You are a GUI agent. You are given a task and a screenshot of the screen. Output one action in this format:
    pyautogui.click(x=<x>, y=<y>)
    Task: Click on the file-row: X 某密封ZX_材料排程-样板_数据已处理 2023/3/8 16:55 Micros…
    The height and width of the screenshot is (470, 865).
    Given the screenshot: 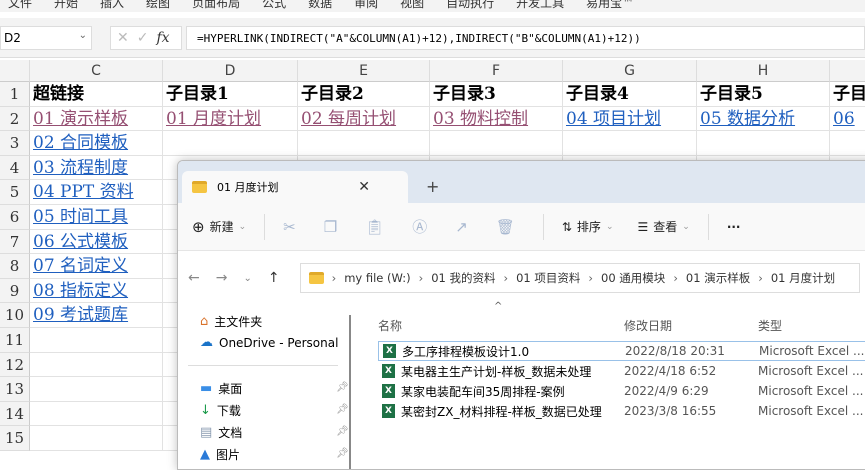 What is the action you would take?
    pyautogui.click(x=621, y=411)
    